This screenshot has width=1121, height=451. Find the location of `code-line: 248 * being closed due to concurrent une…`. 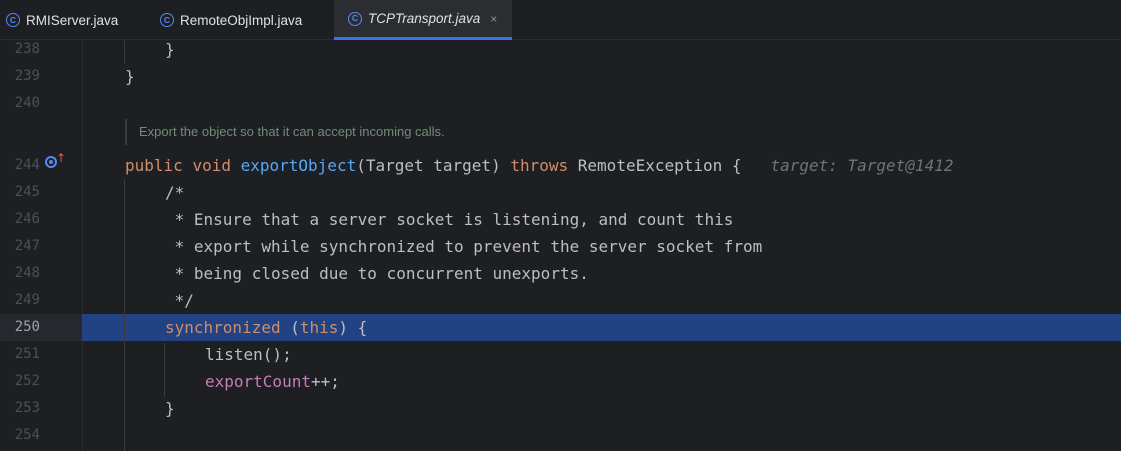

code-line: 248 * being closed due to concurrent une… is located at coordinates (560, 273).